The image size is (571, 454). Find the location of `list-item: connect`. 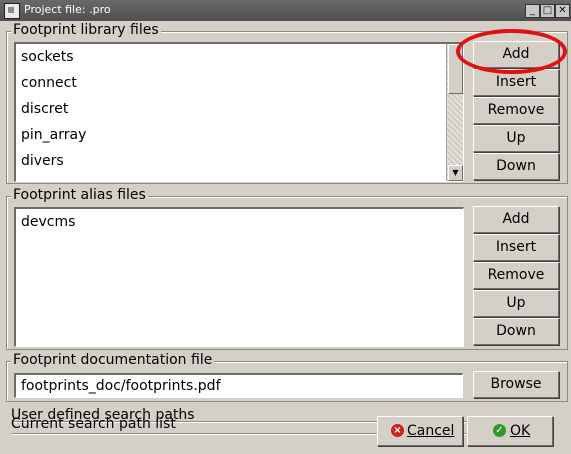

list-item: connect is located at coordinates (239, 83).